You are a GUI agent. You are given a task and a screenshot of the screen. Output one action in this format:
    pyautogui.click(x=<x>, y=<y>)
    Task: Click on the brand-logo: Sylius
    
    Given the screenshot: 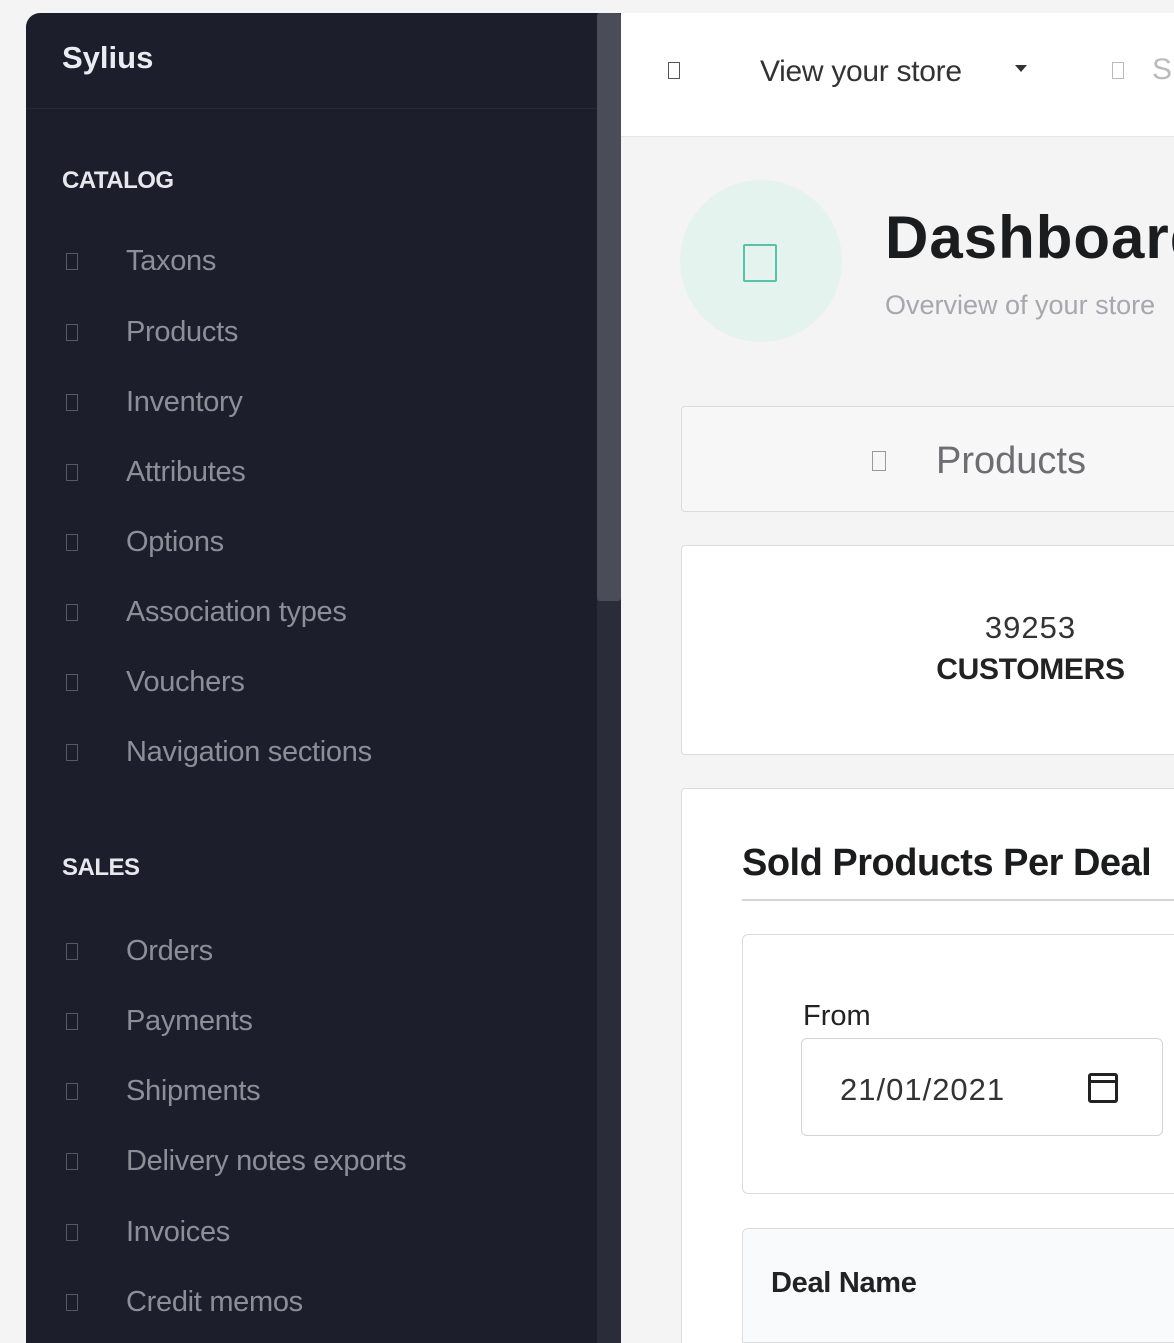 What is the action you would take?
    pyautogui.click(x=323, y=61)
    